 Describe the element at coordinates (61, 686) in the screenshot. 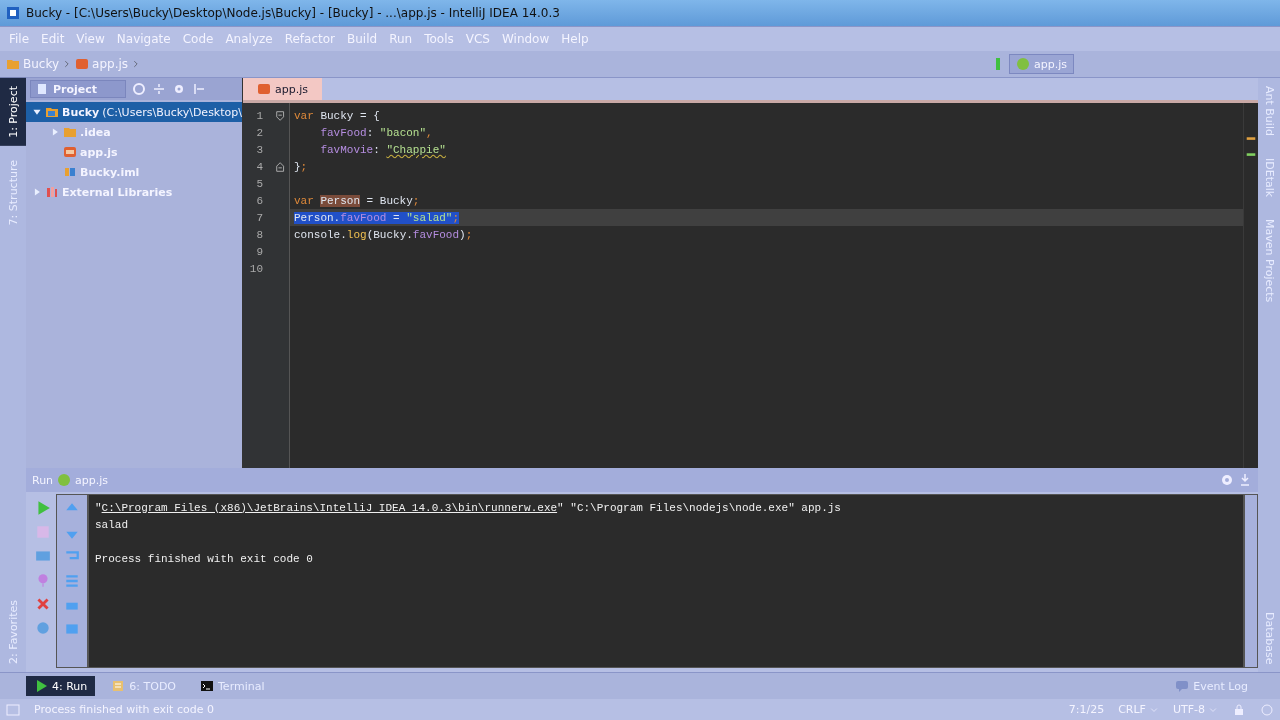

I see `tool-window-tab: 4: Run` at that location.